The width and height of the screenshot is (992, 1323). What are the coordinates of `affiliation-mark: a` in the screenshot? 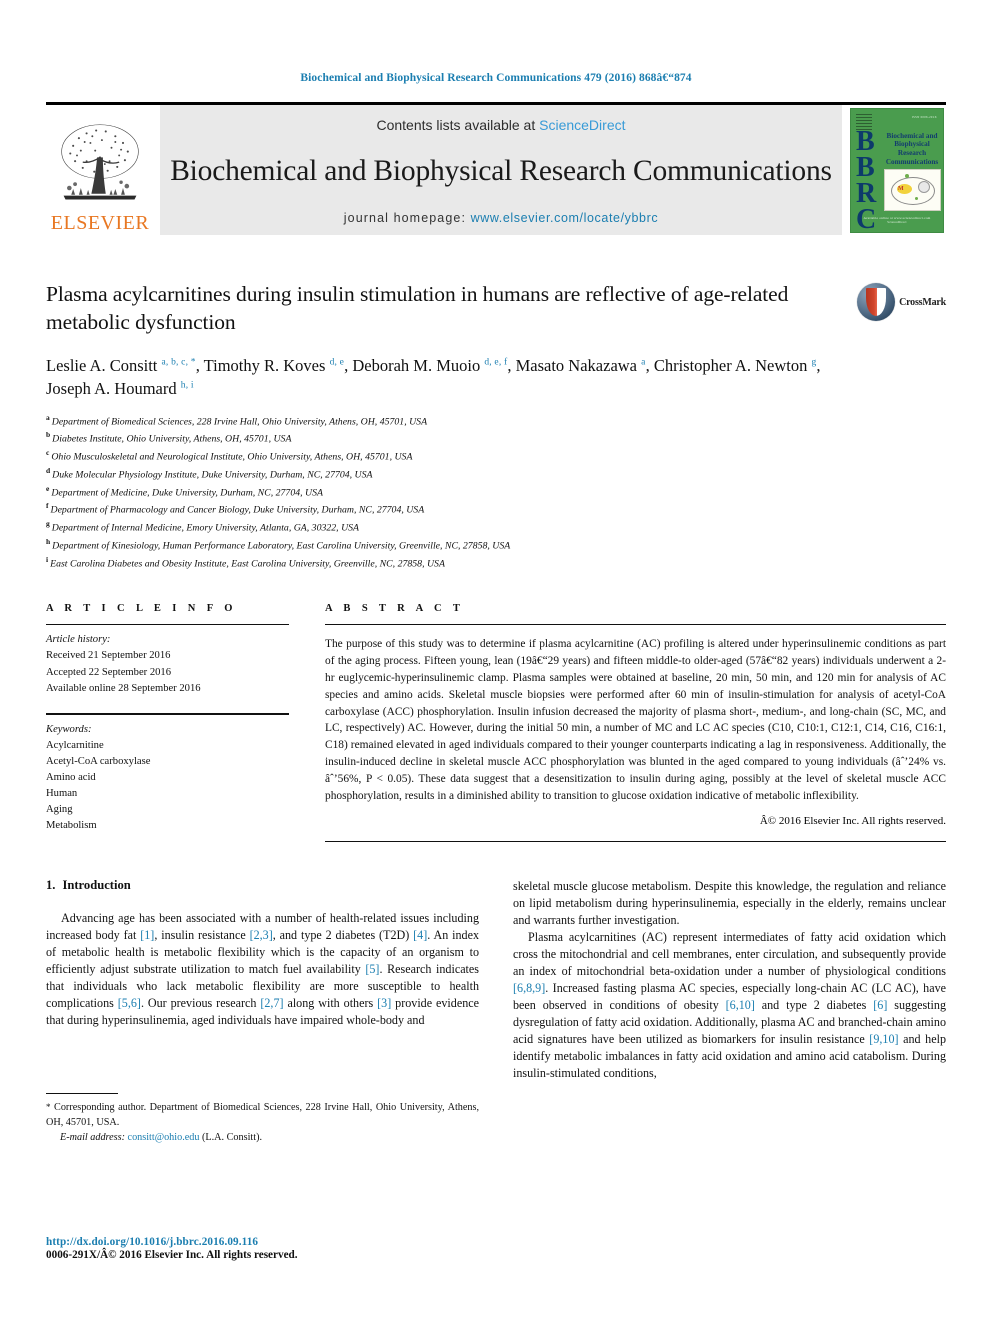 It's located at (48, 417).